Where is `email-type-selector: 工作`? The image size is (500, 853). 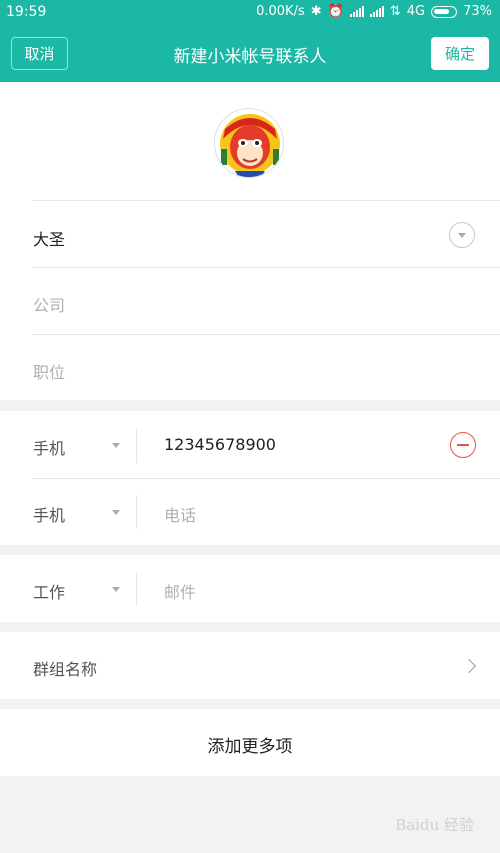 email-type-selector: 工作 is located at coordinates (49, 591).